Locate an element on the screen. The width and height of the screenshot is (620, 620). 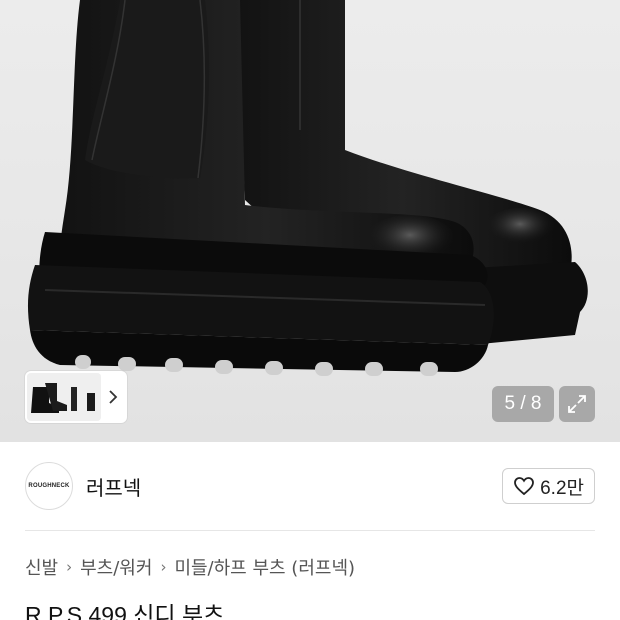
brand-row: ROUGHNECK 러프넥 6.2만 is located at coordinates (310, 486).